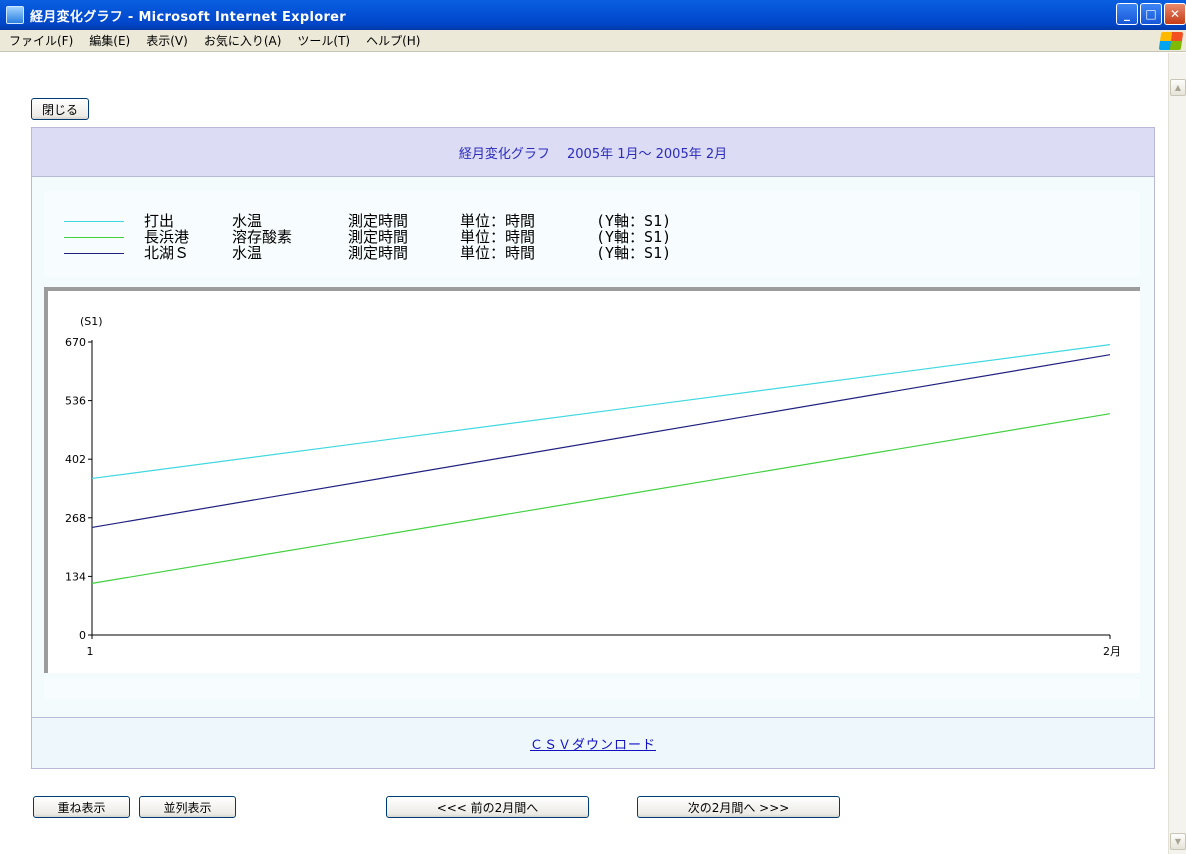  What do you see at coordinates (188, 17) in the screenshot?
I see `window-title: 経月変化グラフ - Microsoft Internet Explorer` at bounding box center [188, 17].